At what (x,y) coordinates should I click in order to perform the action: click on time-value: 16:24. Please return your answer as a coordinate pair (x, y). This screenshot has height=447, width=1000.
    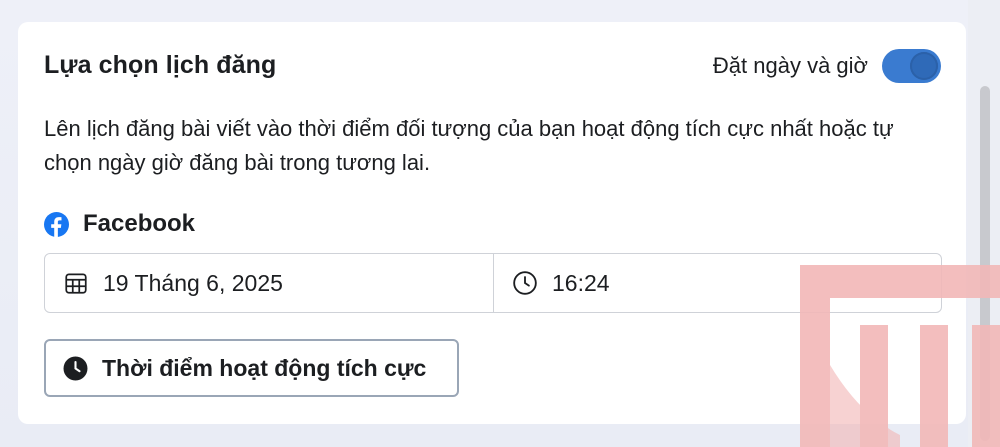
    Looking at the image, I should click on (581, 282).